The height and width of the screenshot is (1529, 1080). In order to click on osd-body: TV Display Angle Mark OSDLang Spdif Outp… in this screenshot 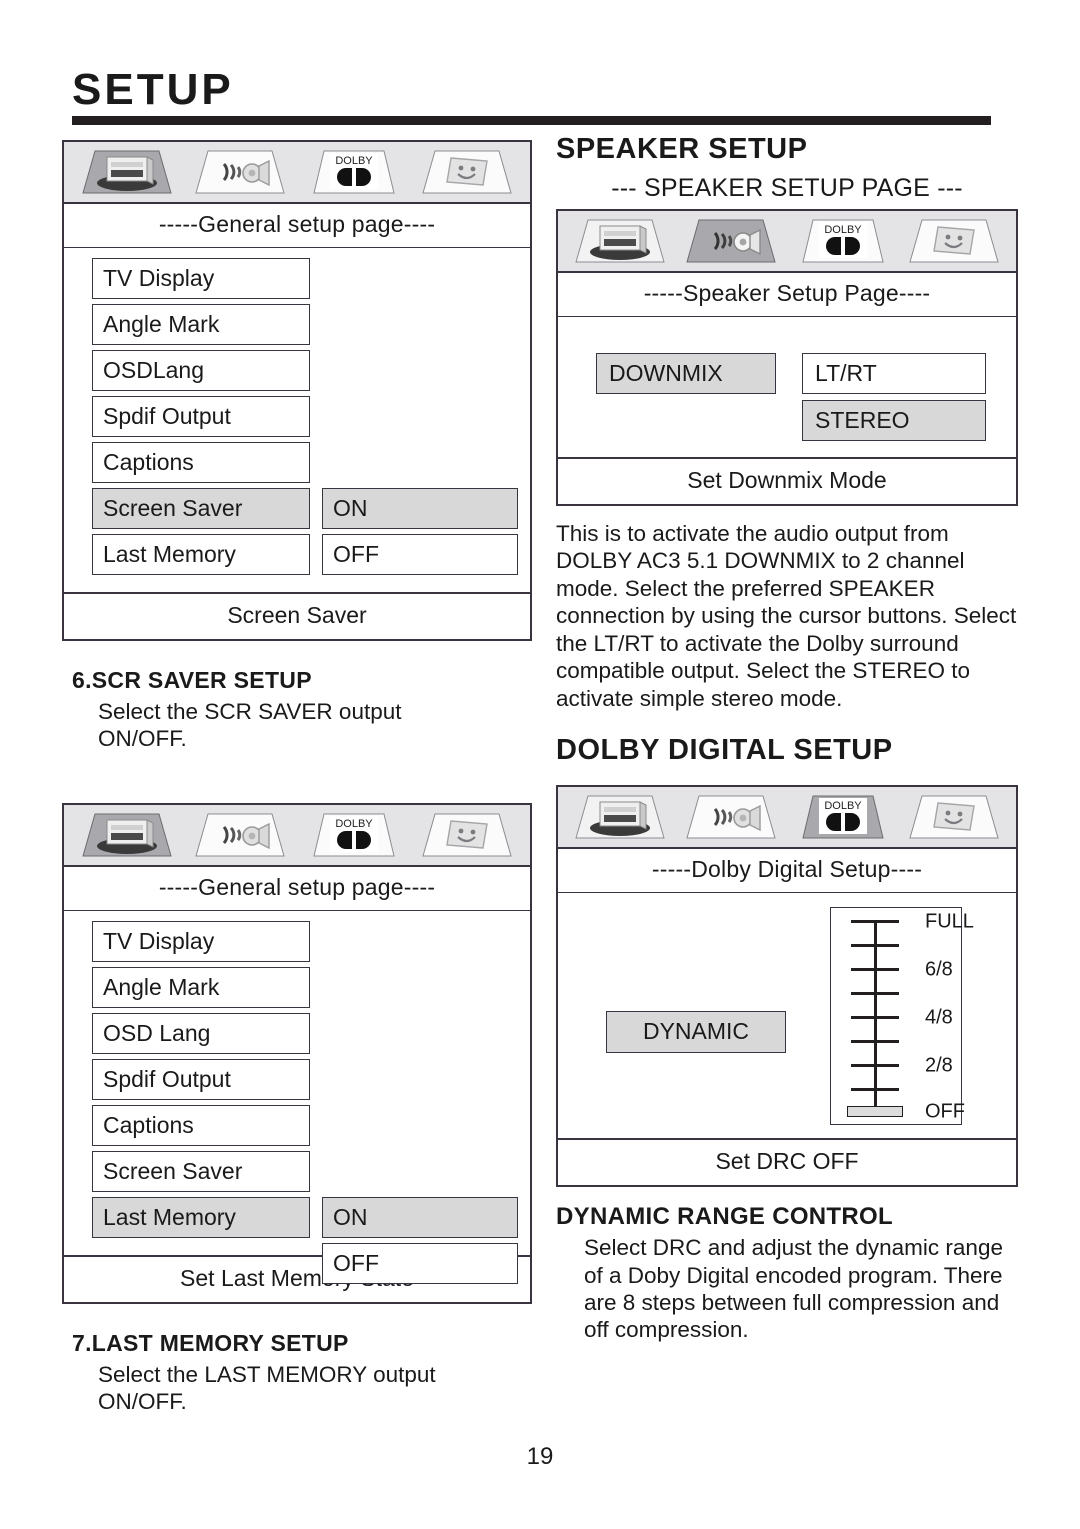, I will do `click(297, 420)`.